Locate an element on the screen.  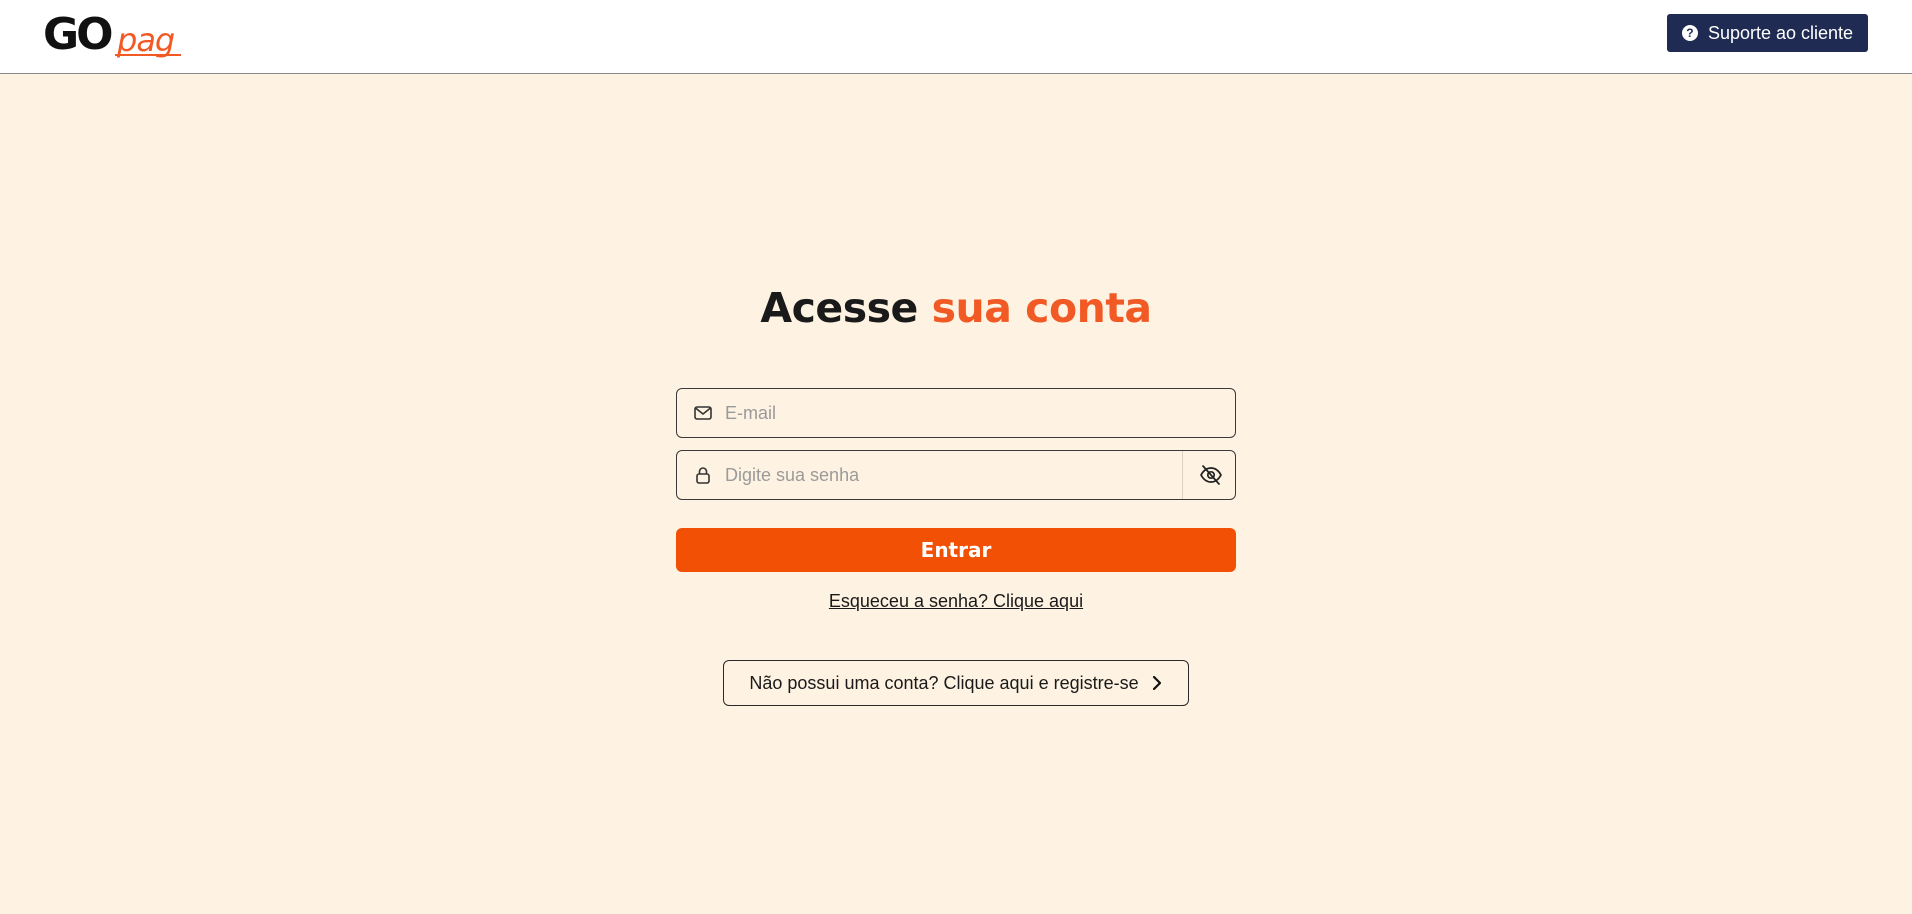
top-header: GO pag ? Suporte ao cliente is located at coordinates (956, 37).